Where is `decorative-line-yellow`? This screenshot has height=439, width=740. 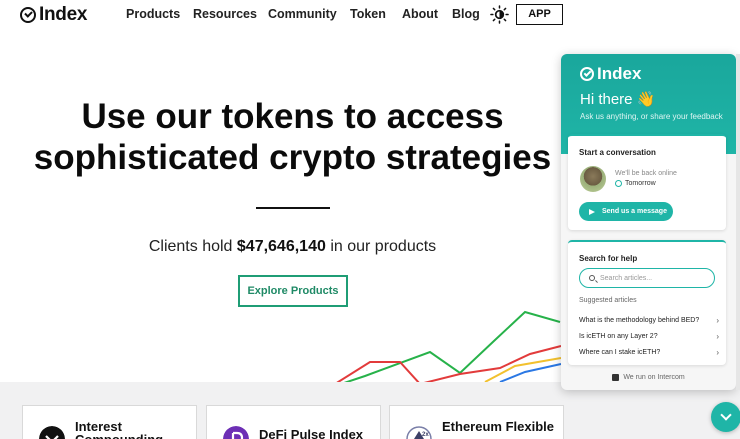 decorative-line-yellow is located at coordinates (523, 370).